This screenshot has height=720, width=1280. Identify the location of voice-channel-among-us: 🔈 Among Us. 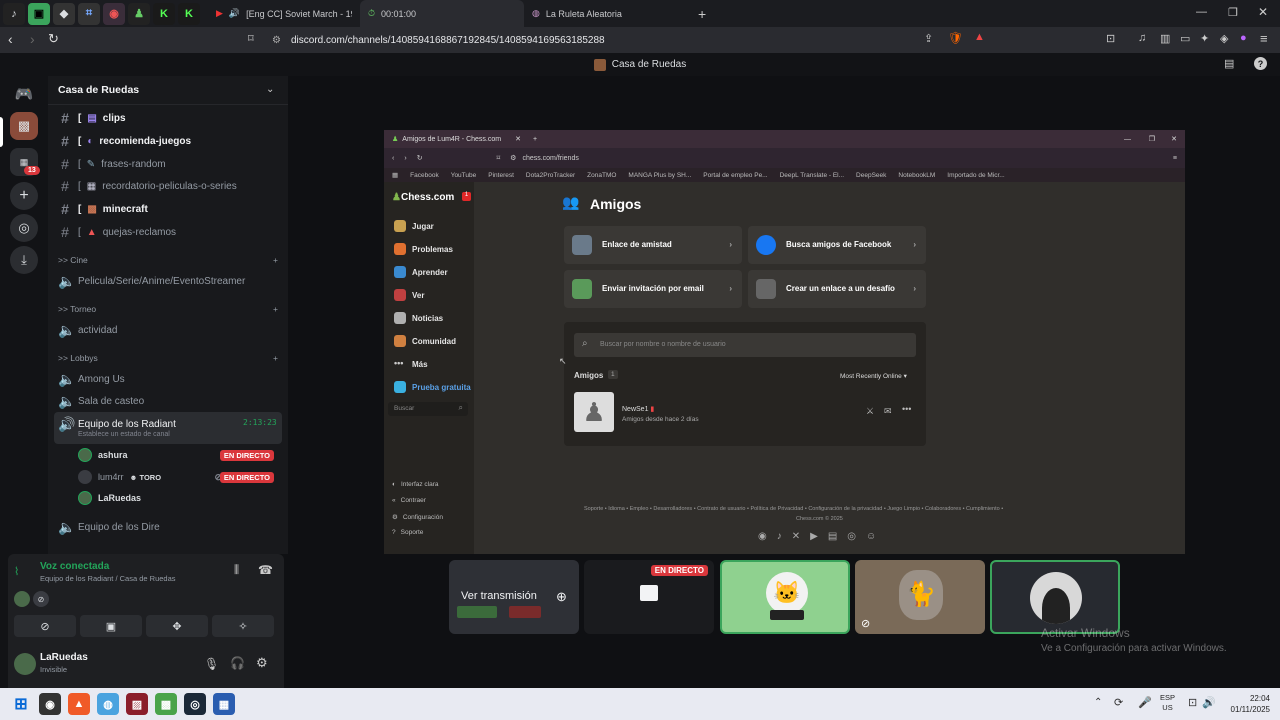
(170, 379).